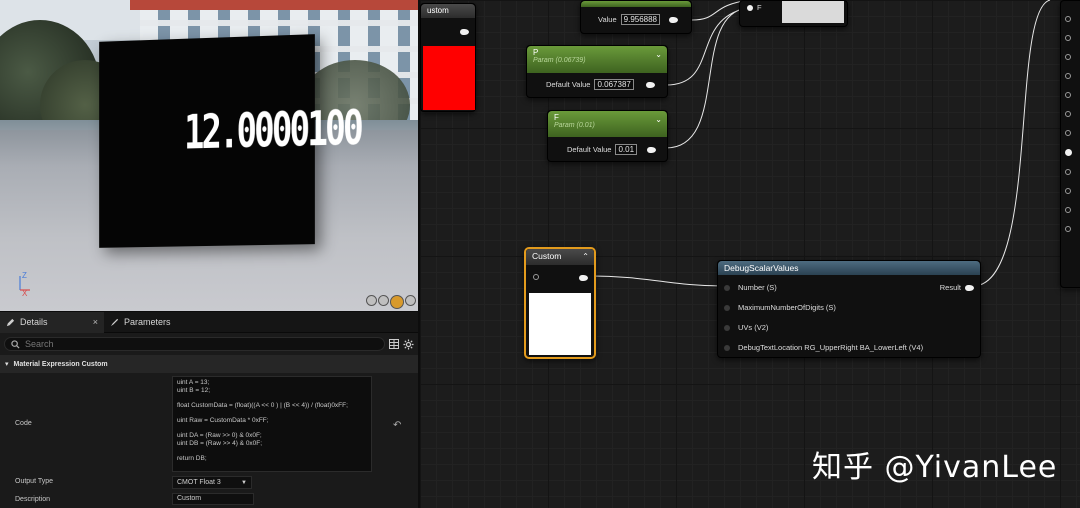 The height and width of the screenshot is (508, 1080). I want to click on custom-node-top: ustom, so click(448, 57).